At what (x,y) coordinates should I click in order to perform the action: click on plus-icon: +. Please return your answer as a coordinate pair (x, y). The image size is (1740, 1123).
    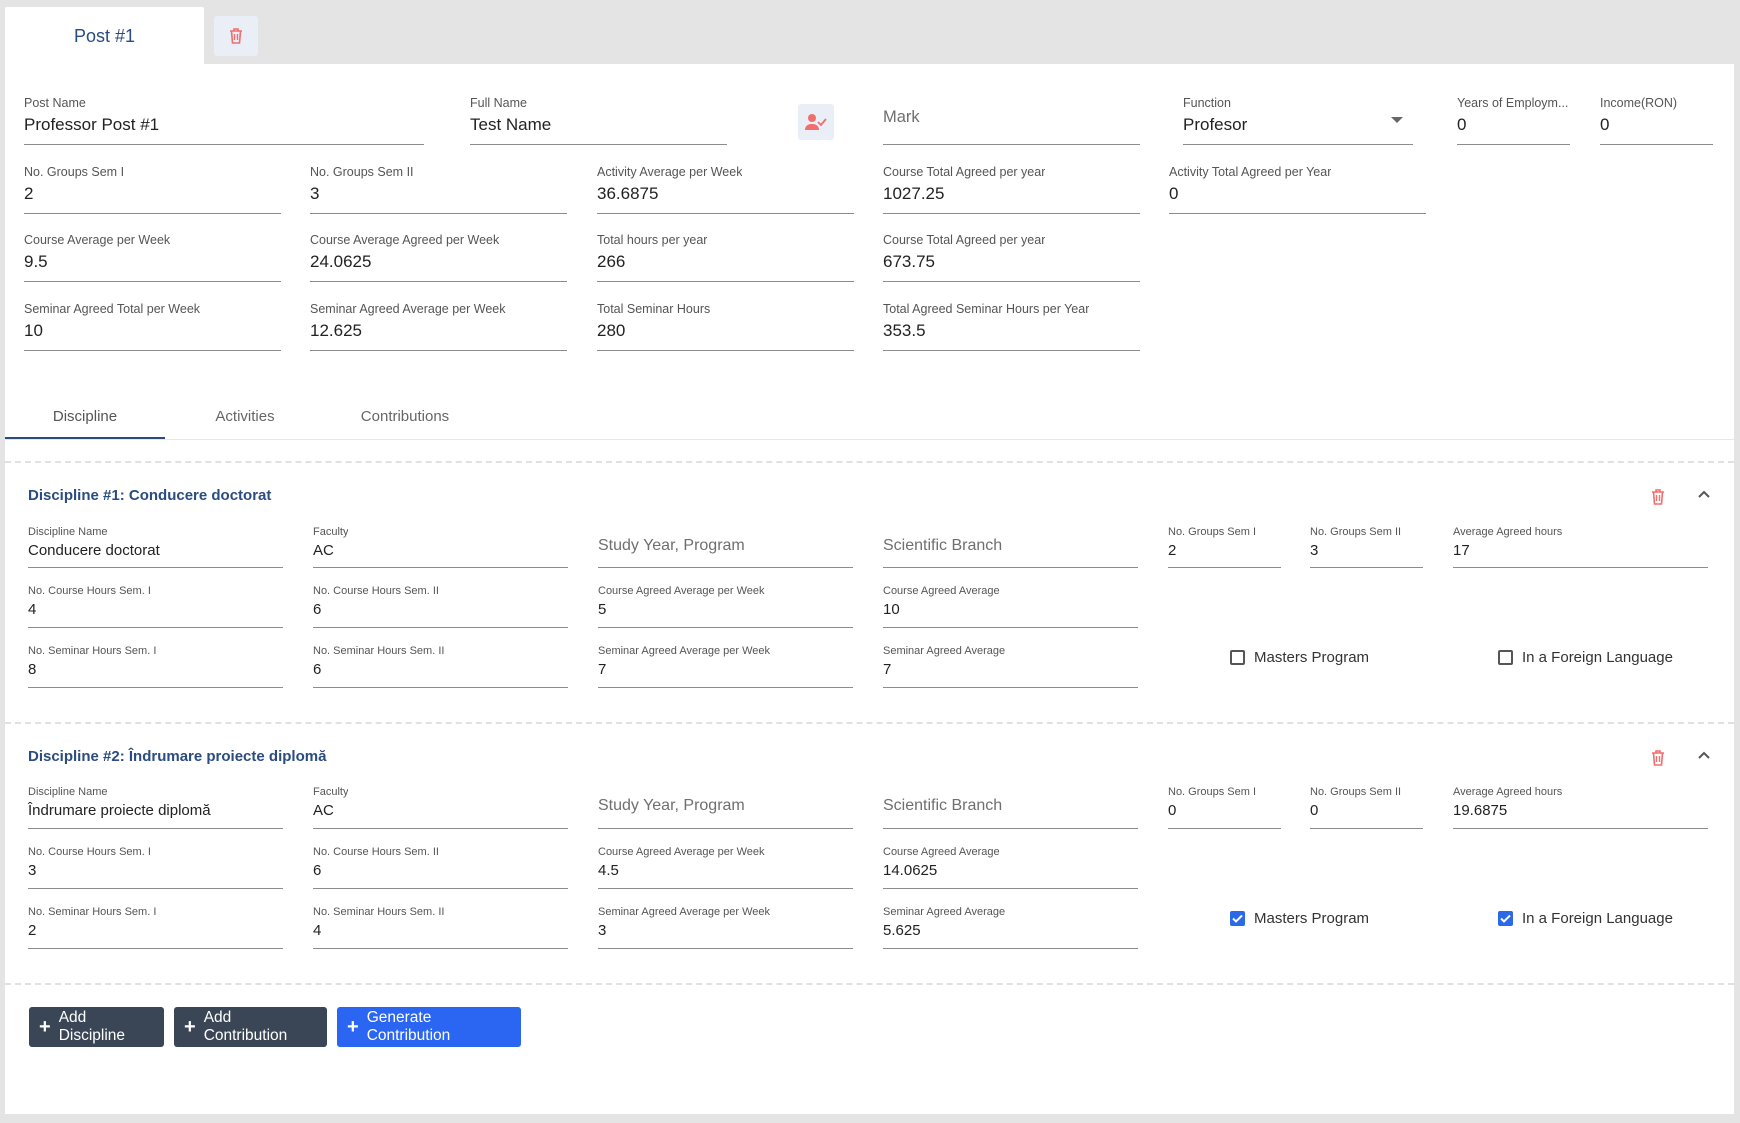
    Looking at the image, I should click on (353, 1027).